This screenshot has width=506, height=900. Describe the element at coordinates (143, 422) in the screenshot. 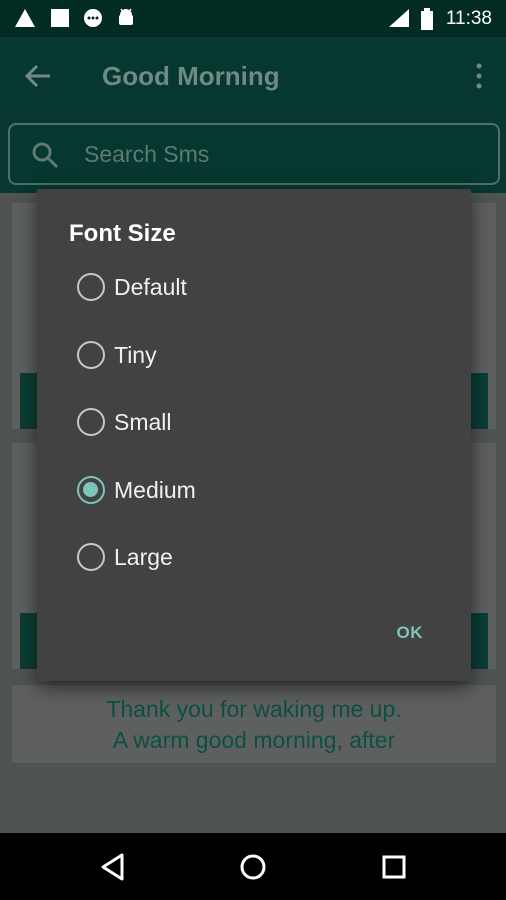

I see `radio-label: Small` at that location.